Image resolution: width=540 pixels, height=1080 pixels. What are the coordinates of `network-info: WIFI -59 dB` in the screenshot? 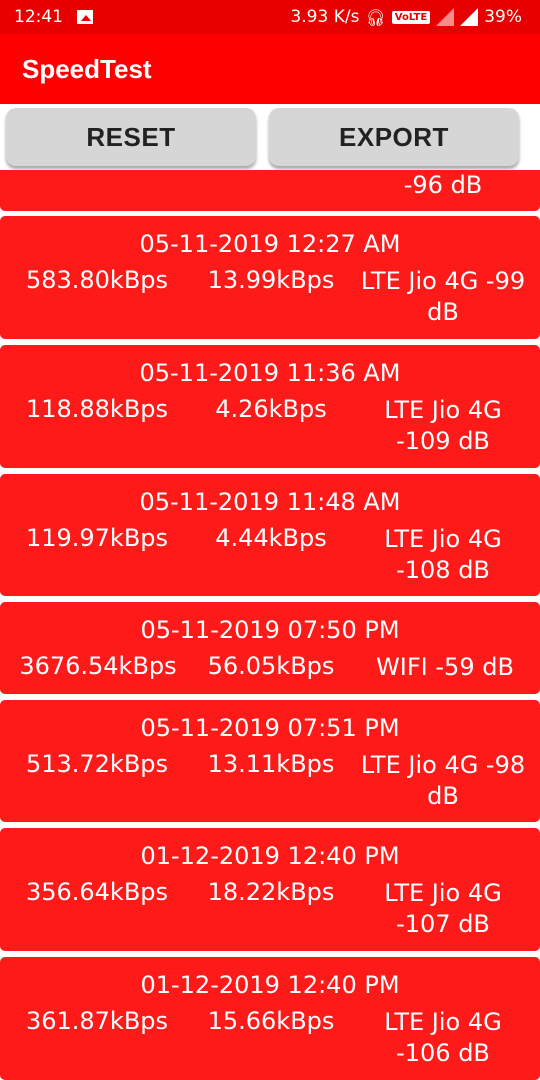 It's located at (445, 667).